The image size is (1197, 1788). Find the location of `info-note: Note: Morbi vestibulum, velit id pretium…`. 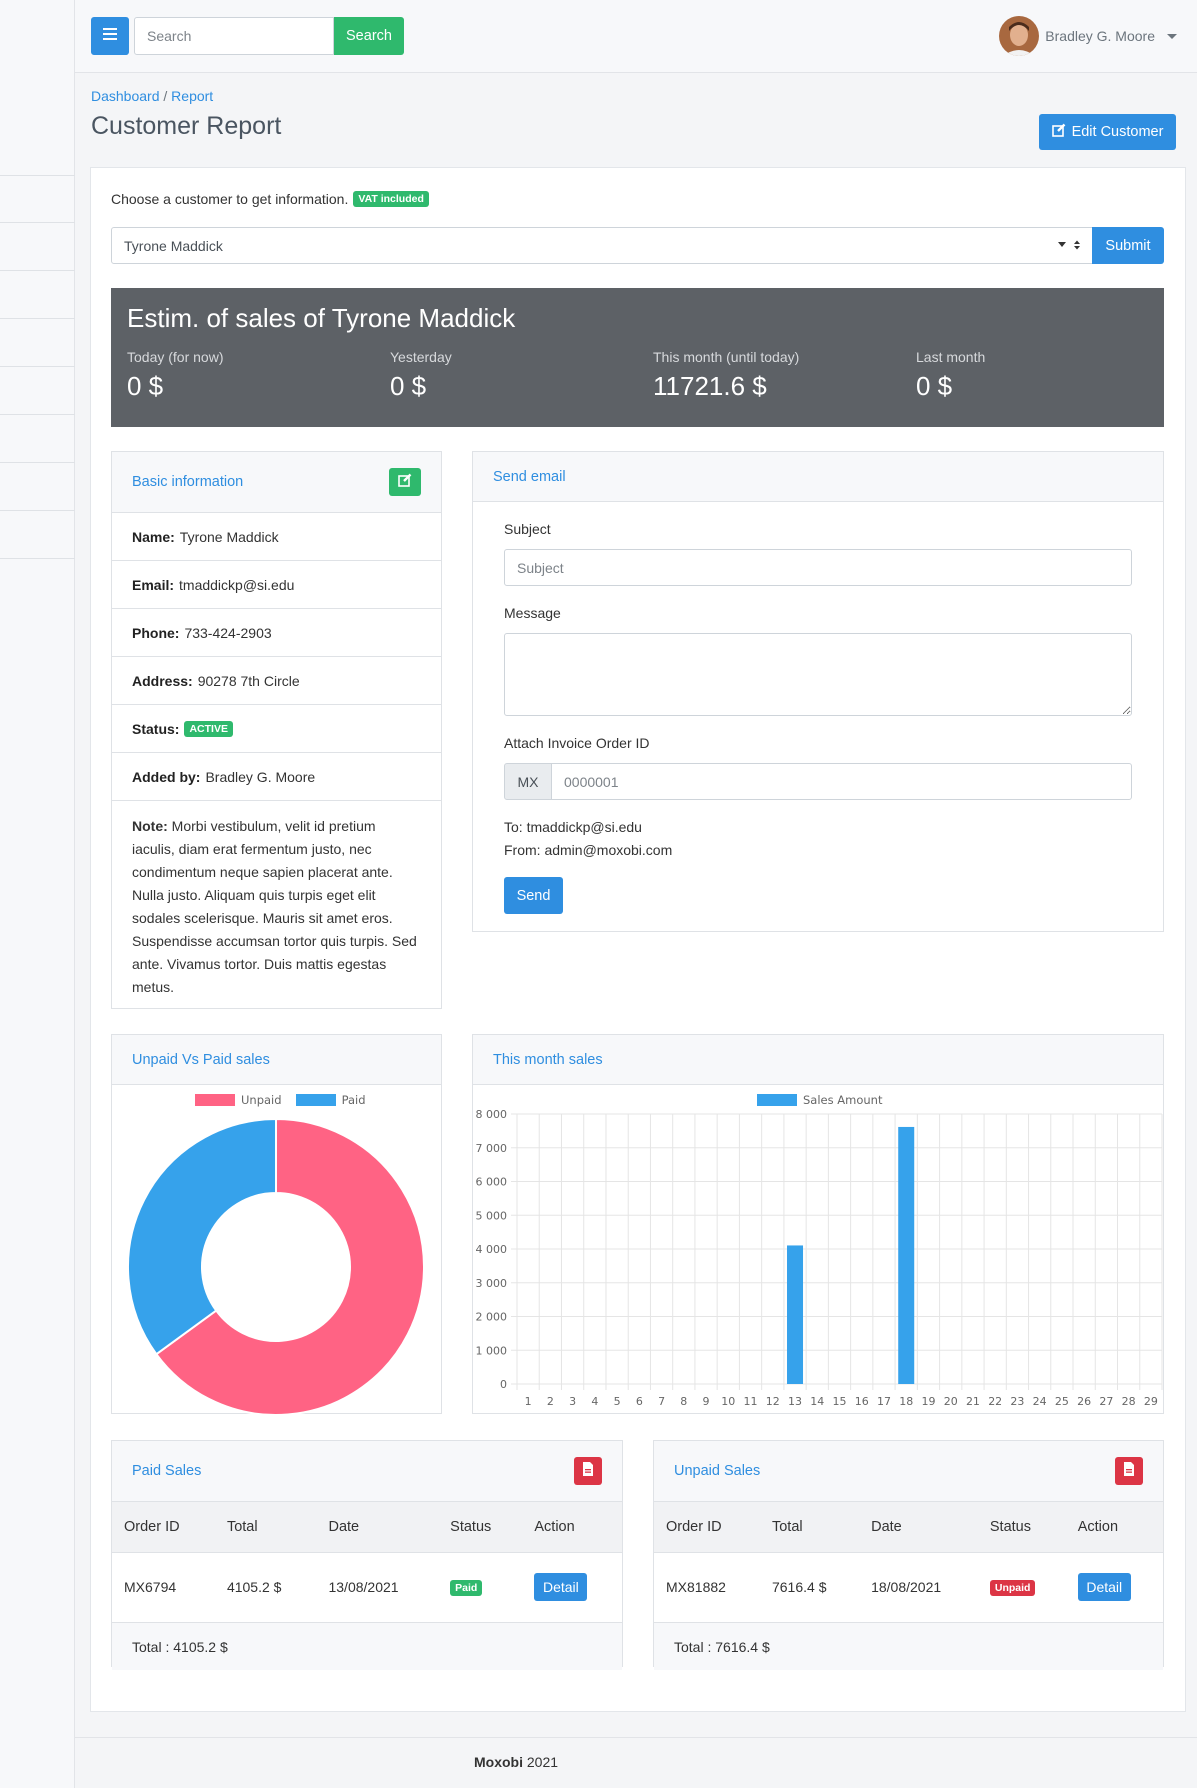

info-note: Note: Morbi vestibulum, velit id pretium… is located at coordinates (276, 907).